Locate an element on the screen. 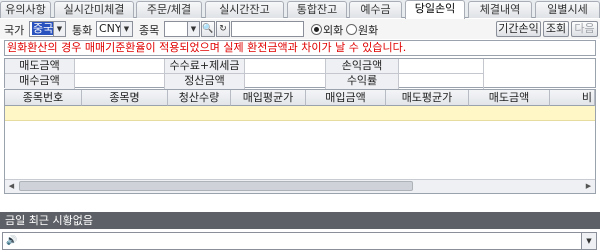 The image size is (600, 252). currency-label: 통화 is located at coordinates (82, 30).